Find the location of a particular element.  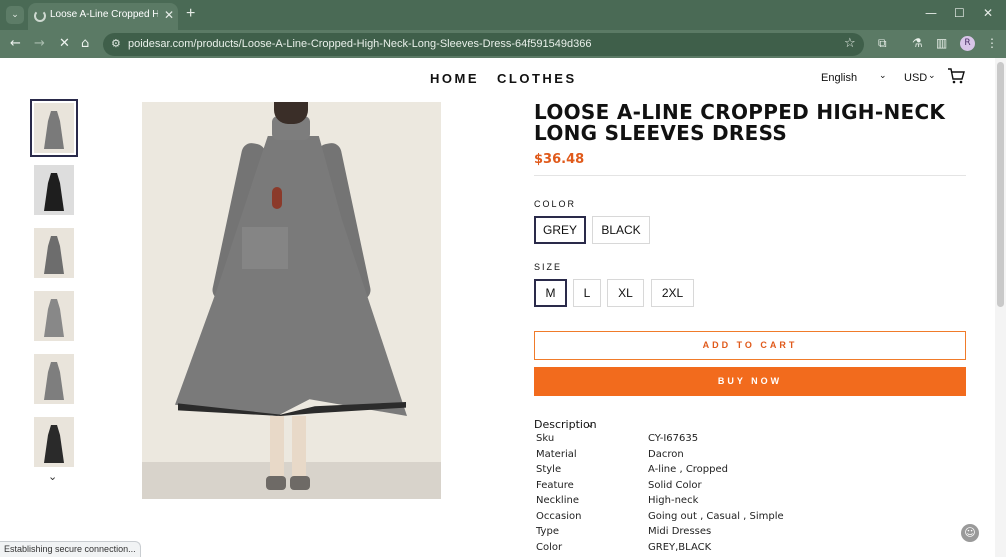

browser-tab: Loose A-Line Cropped High-N ✕ is located at coordinates (103, 16).